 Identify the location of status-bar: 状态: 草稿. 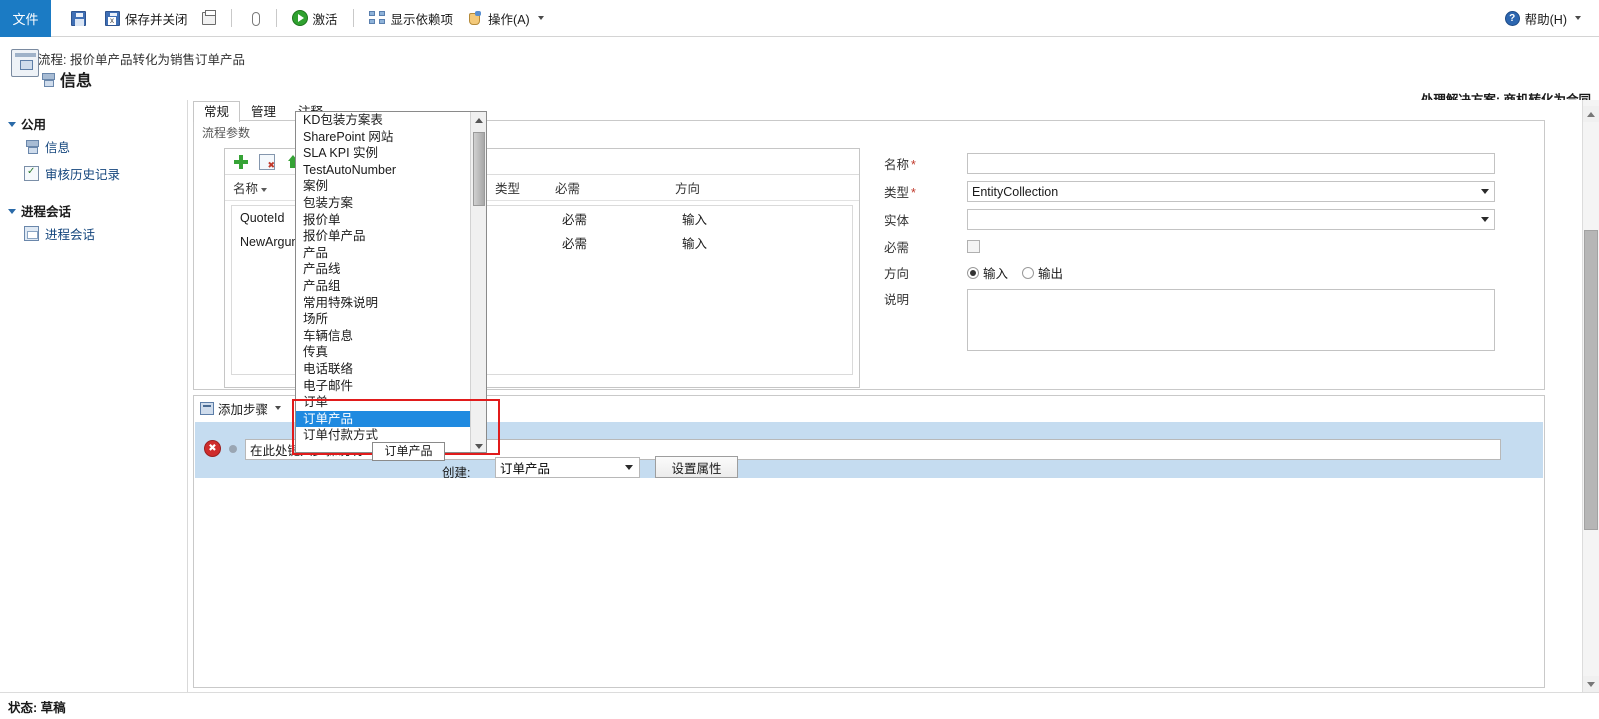
(799, 705).